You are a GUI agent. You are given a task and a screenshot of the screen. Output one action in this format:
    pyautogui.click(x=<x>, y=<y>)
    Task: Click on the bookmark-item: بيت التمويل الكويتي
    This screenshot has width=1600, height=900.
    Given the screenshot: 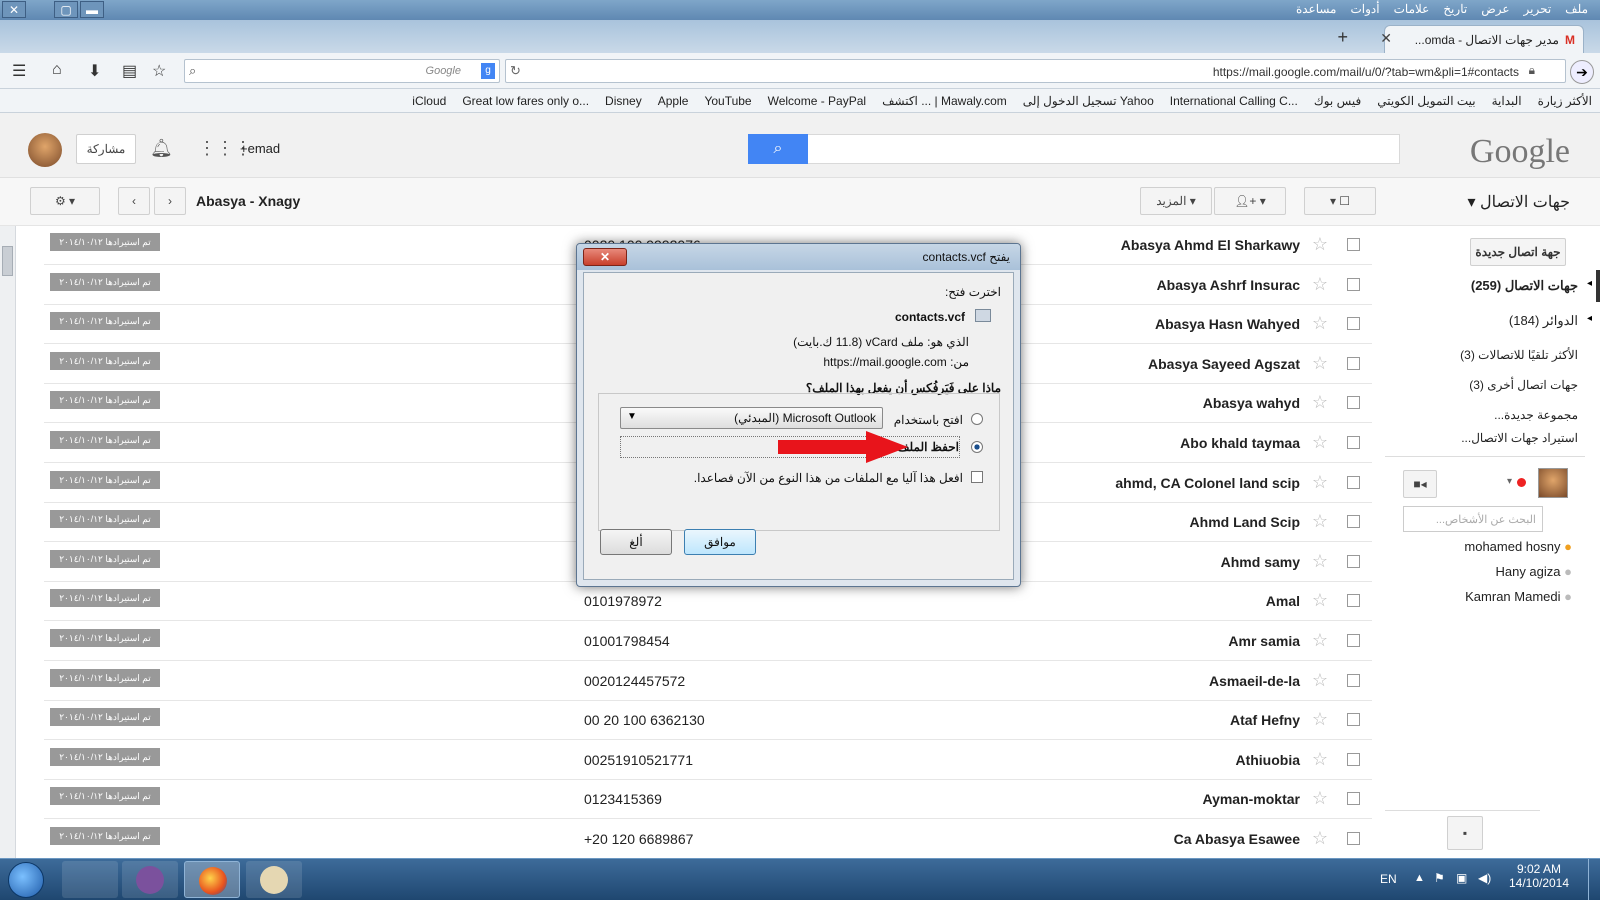 What is the action you would take?
    pyautogui.click(x=1426, y=101)
    